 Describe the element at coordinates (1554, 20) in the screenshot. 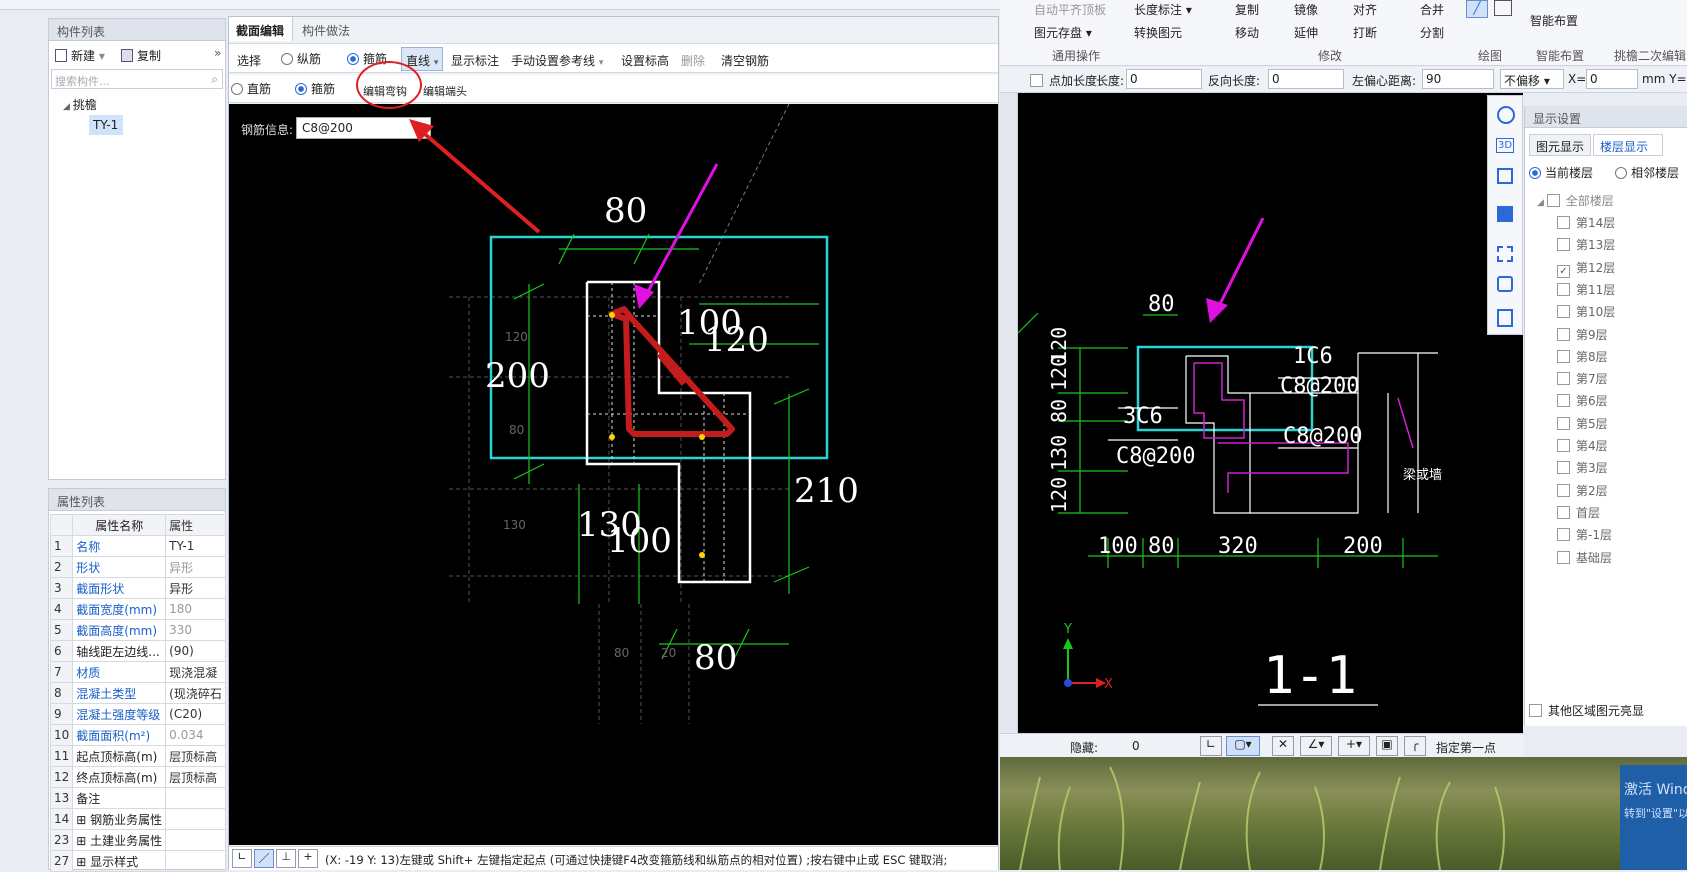

I see `smart-layout-button: 智能布置` at that location.